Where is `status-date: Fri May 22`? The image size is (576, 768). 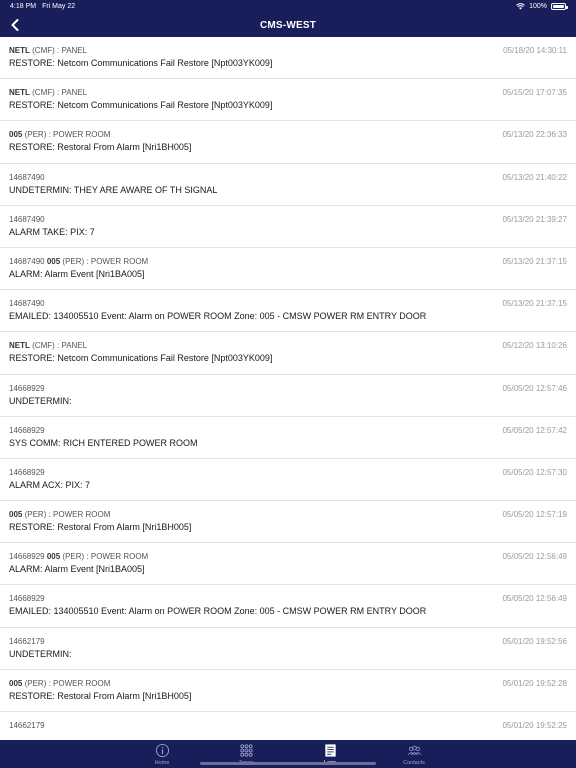 status-date: Fri May 22 is located at coordinates (59, 6).